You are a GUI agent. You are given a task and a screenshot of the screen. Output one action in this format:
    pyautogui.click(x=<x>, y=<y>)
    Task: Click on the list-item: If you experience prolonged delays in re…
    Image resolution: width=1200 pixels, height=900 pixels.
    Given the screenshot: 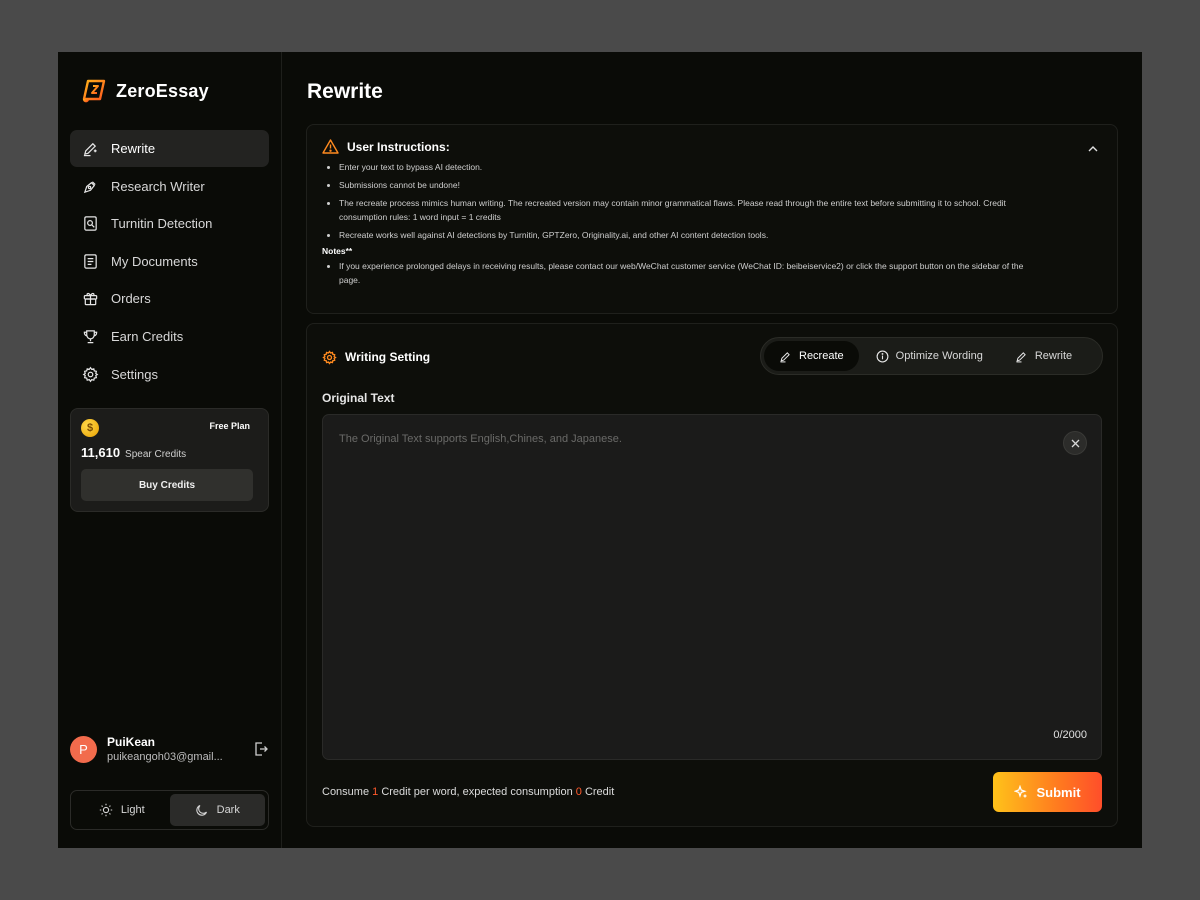 What is the action you would take?
    pyautogui.click(x=684, y=273)
    